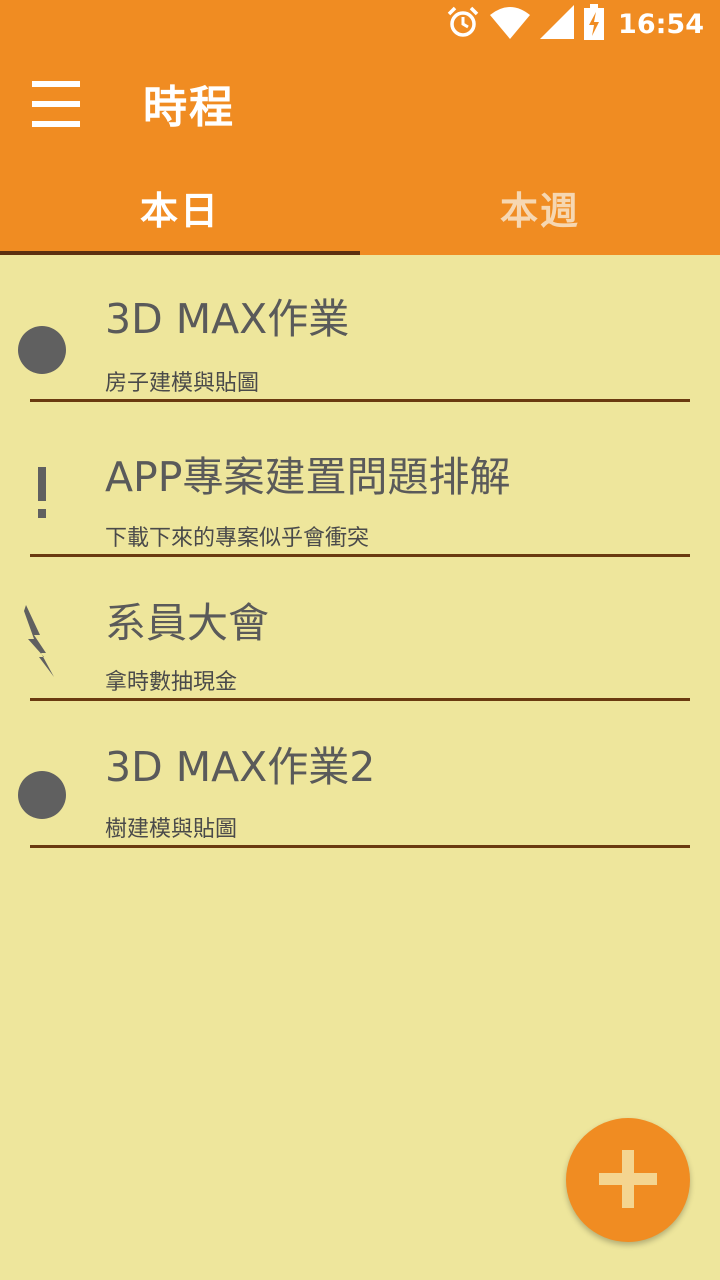  What do you see at coordinates (661, 24) in the screenshot?
I see `status-time: 16:54` at bounding box center [661, 24].